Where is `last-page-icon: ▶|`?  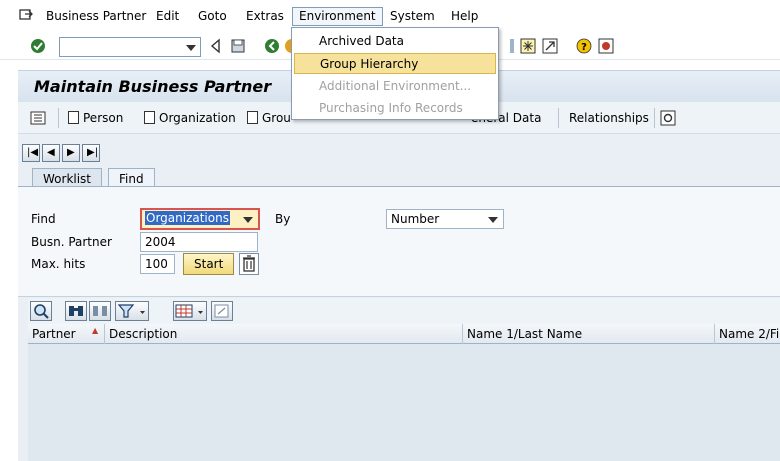 last-page-icon: ▶| is located at coordinates (93, 152).